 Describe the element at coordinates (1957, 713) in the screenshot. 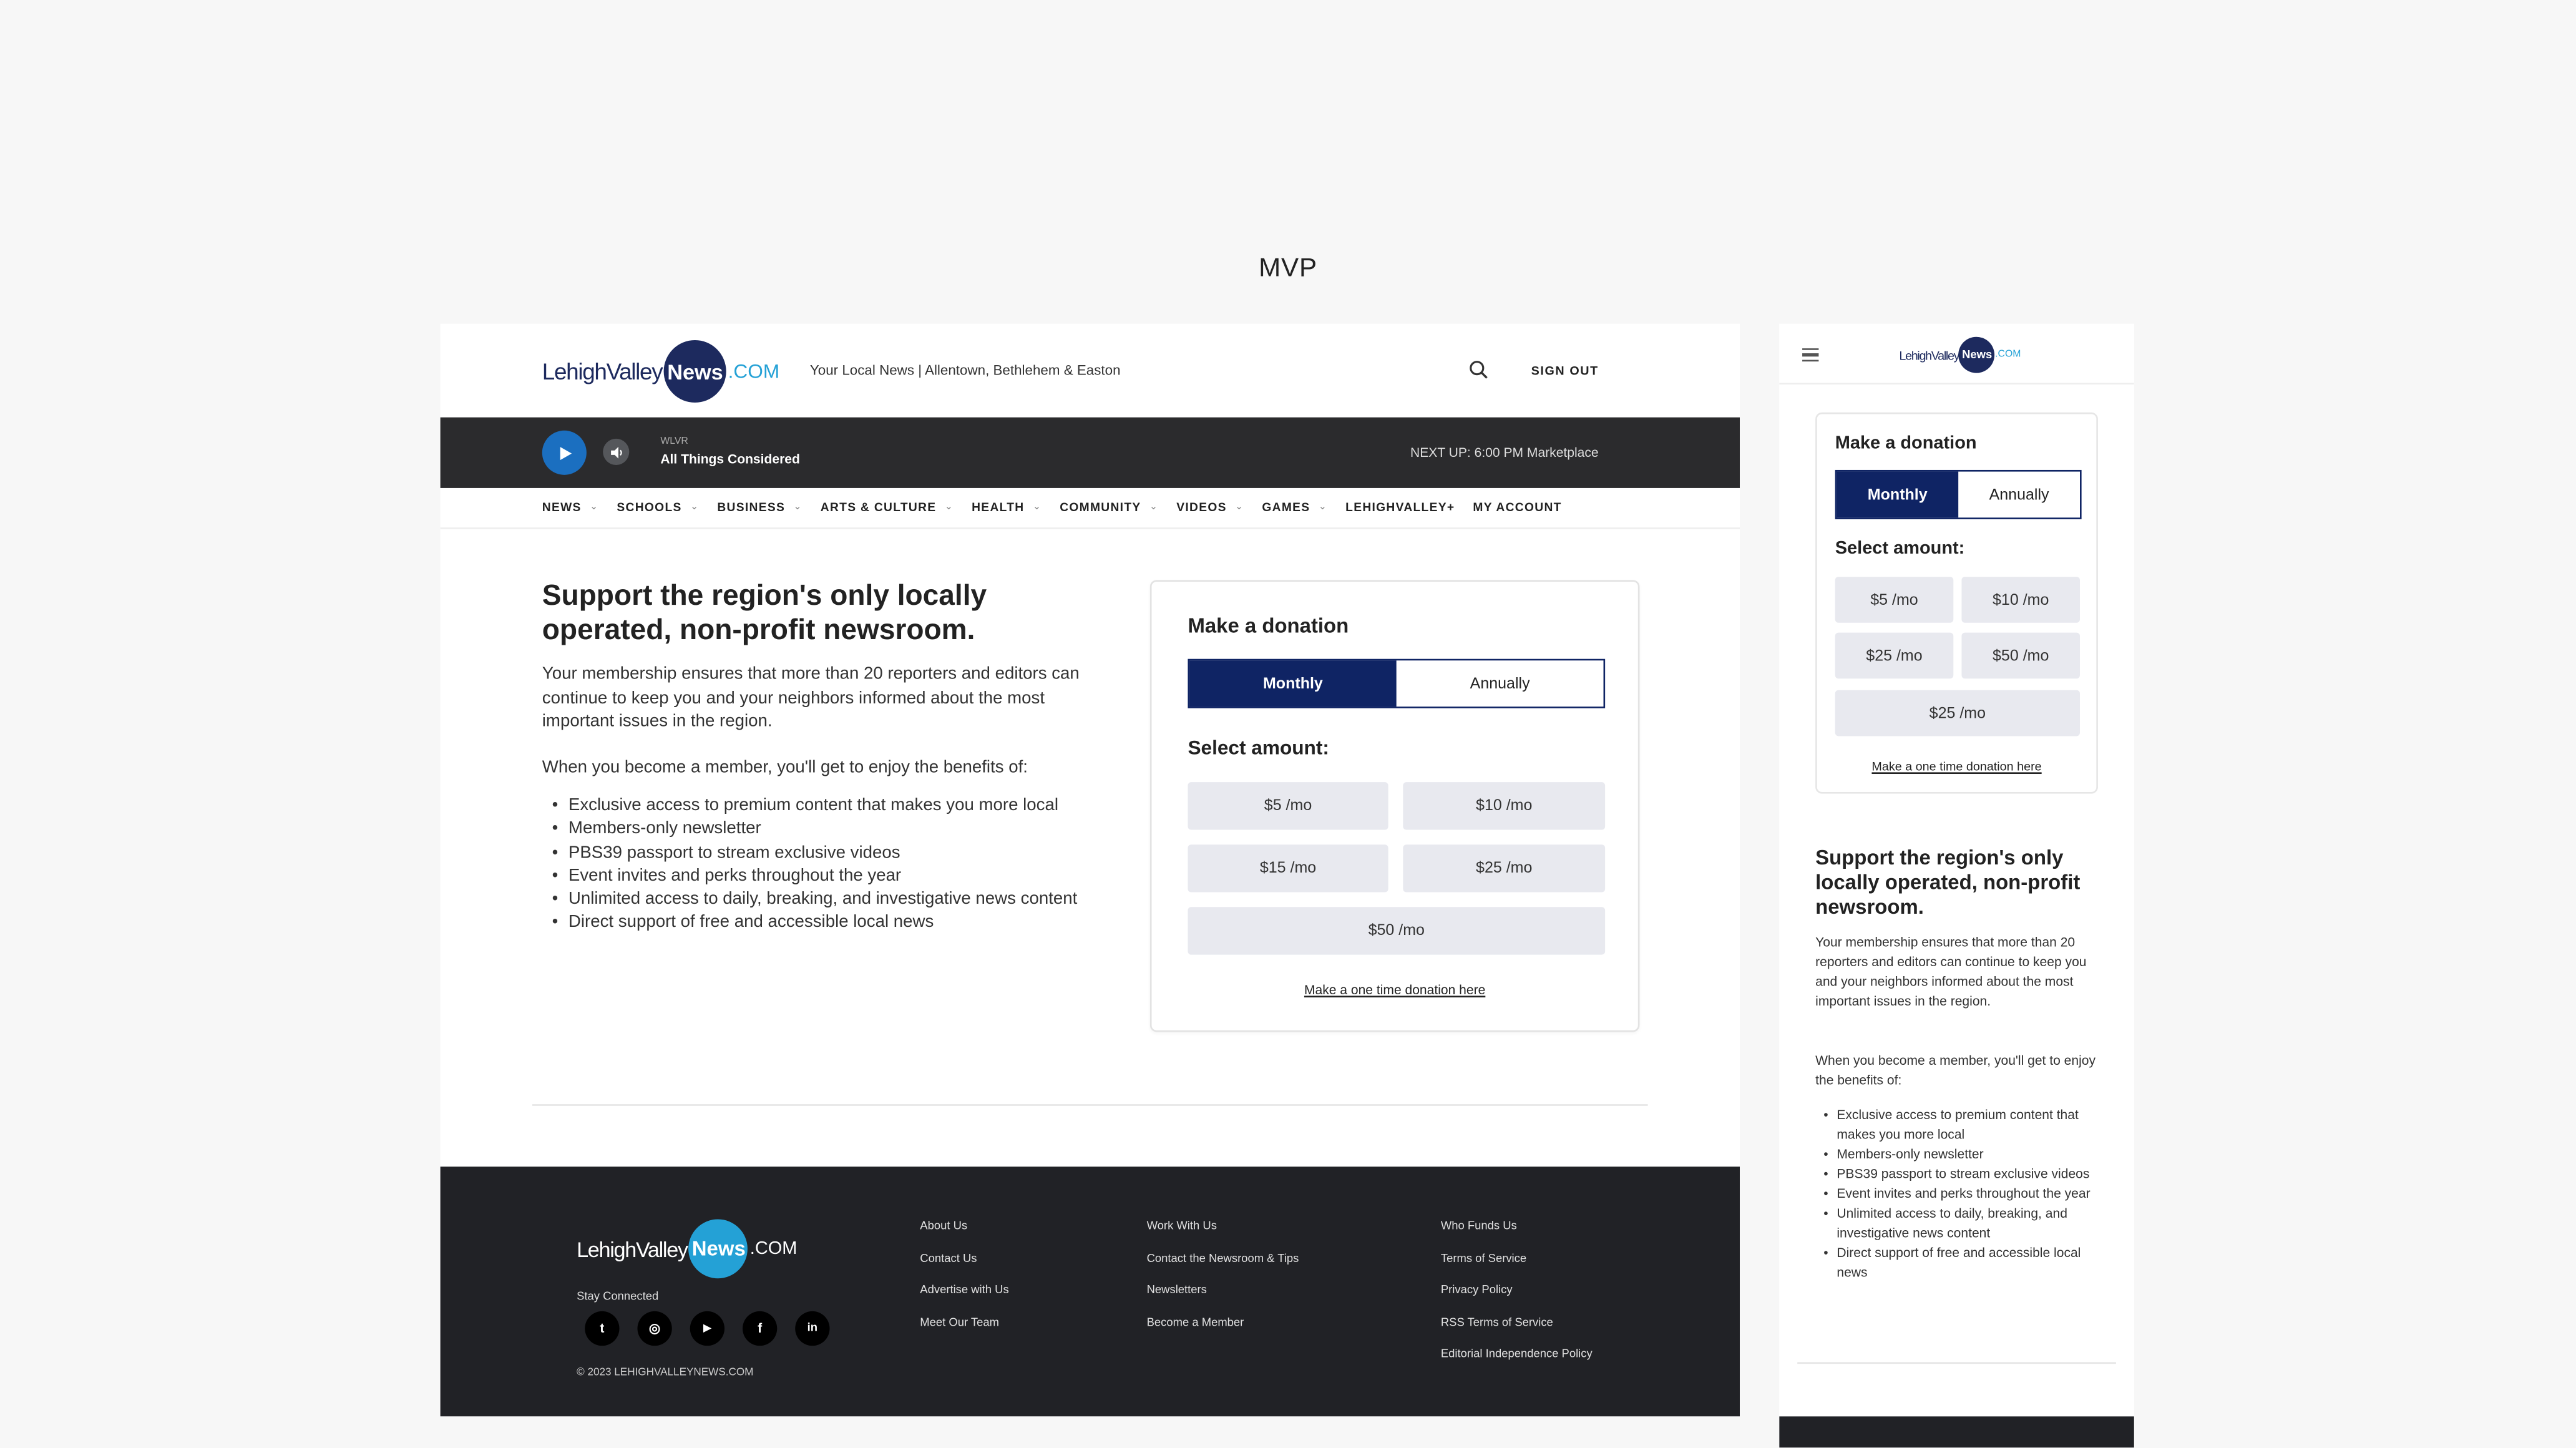

I see `amount-option-25-wide: $25 /mo` at that location.